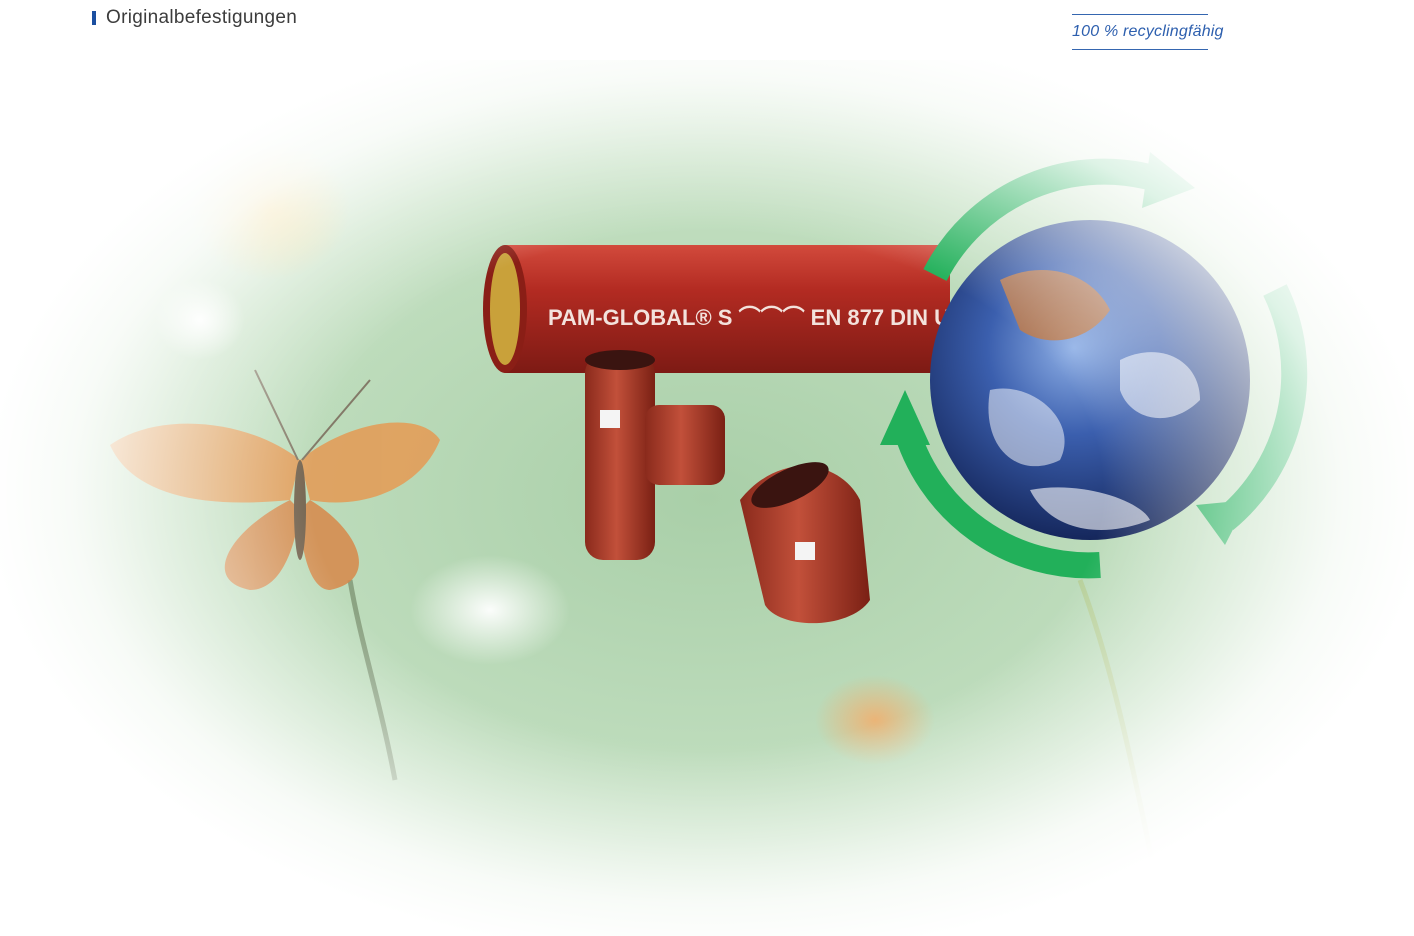 Image resolution: width=1414 pixels, height=936 pixels. I want to click on earth-globe, so click(1090, 380).